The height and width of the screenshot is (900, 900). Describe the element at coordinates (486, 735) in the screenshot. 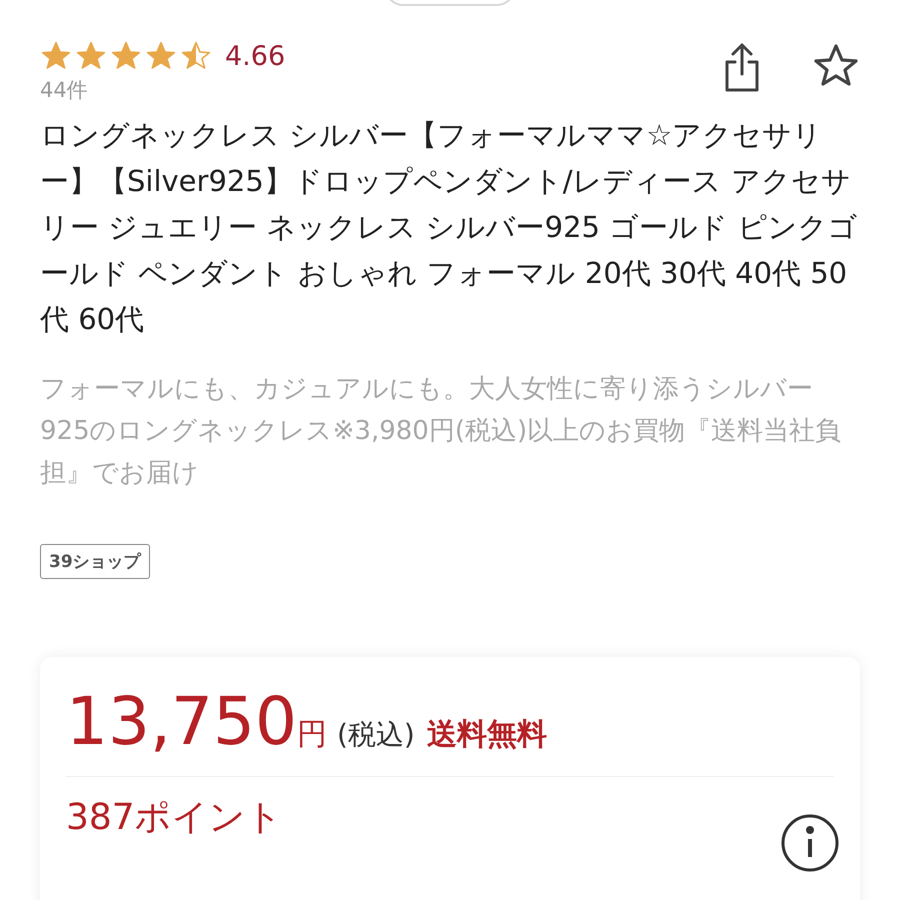

I see `free-shipping-label: 送料無料` at that location.